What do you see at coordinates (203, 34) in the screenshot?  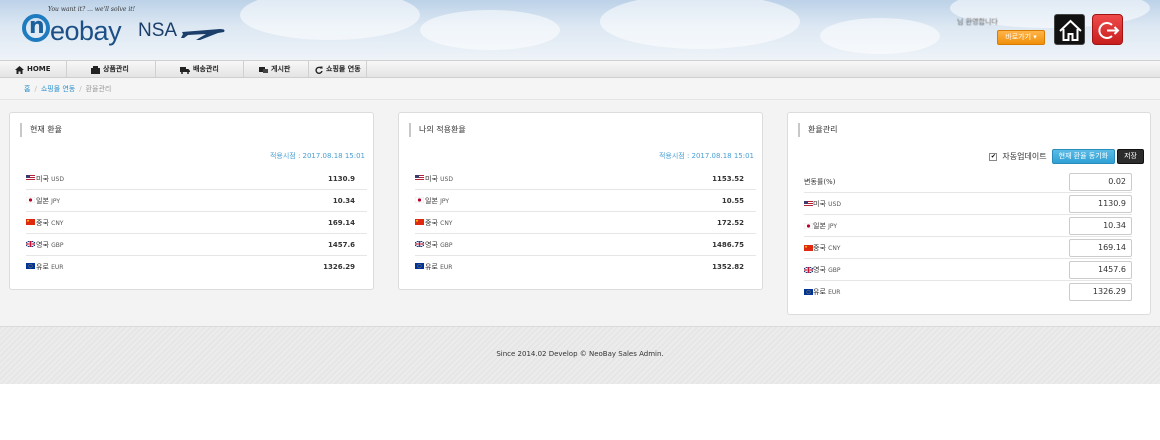 I see `airplane-icon` at bounding box center [203, 34].